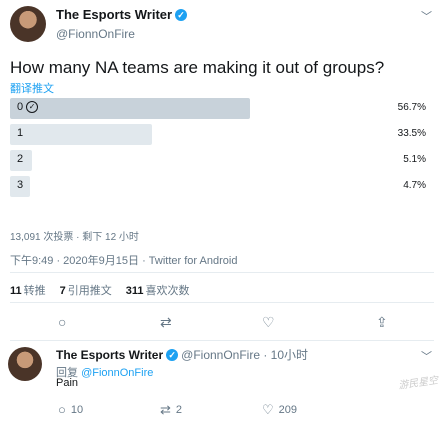 This screenshot has width=444, height=424. I want to click on reply-retweet-button: ⇄ 2, so click(171, 410).